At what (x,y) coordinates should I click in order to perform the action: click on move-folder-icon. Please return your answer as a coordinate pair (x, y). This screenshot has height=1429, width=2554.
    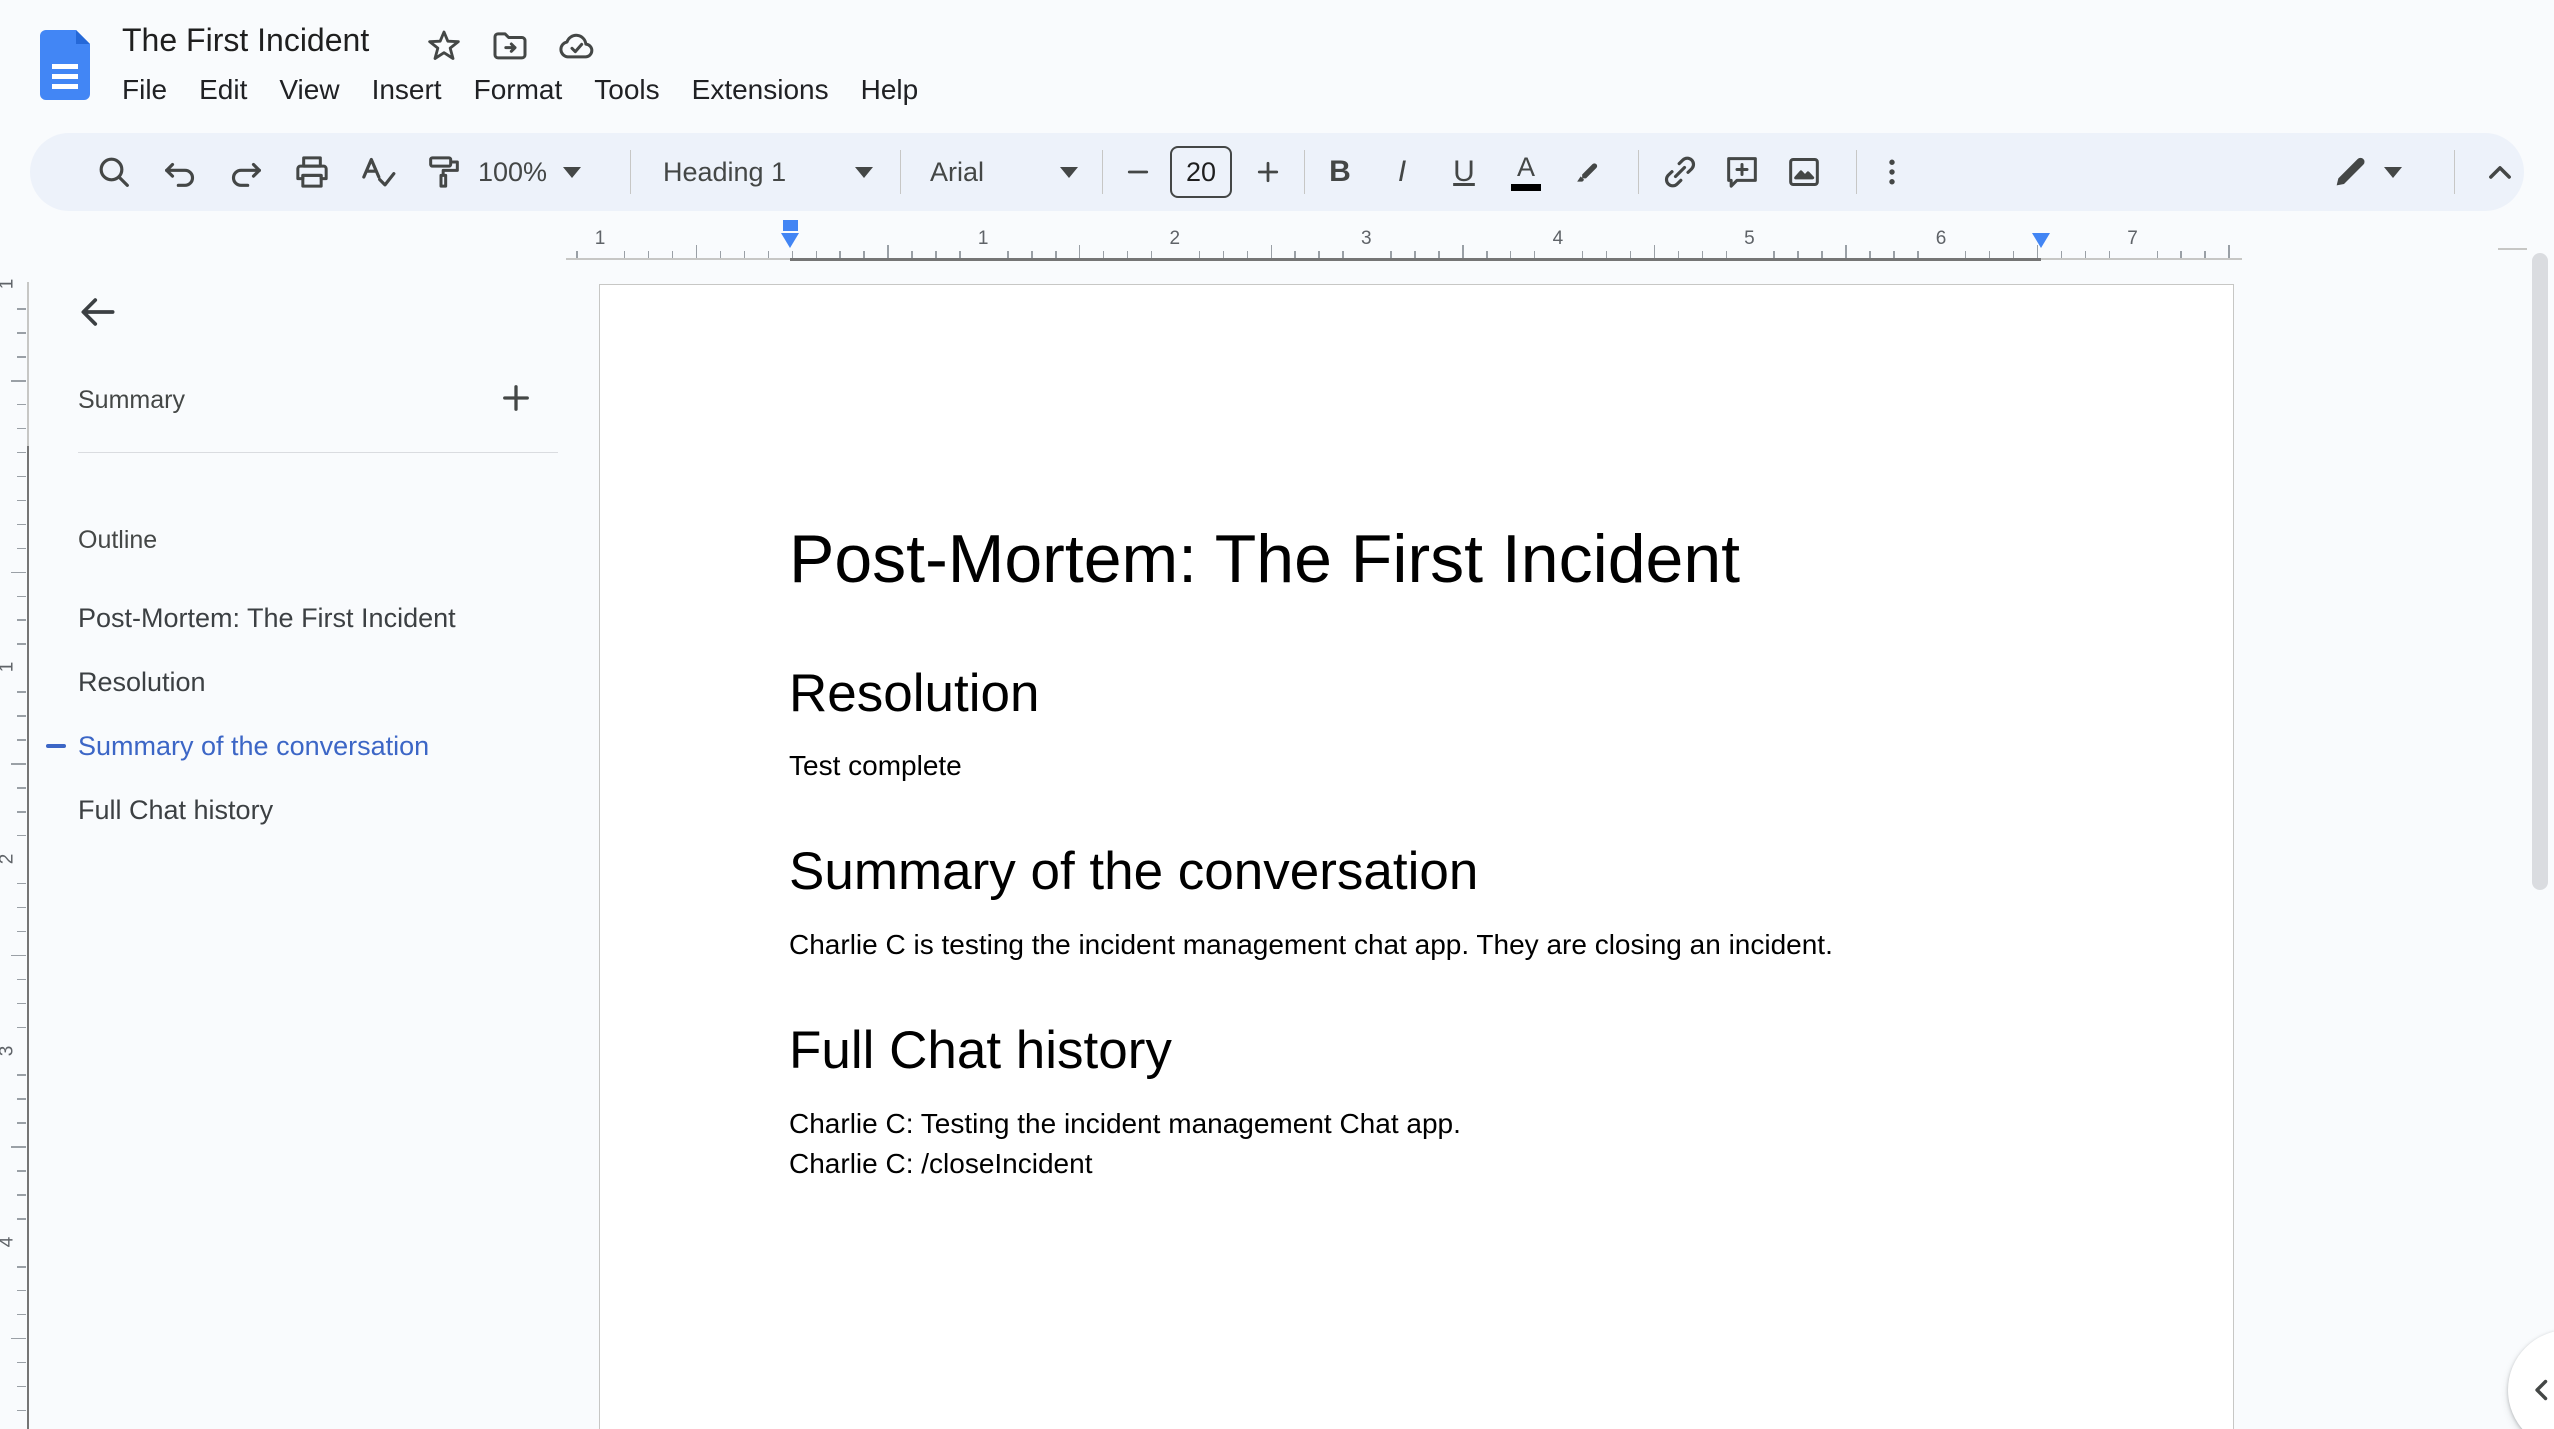
    Looking at the image, I should click on (510, 46).